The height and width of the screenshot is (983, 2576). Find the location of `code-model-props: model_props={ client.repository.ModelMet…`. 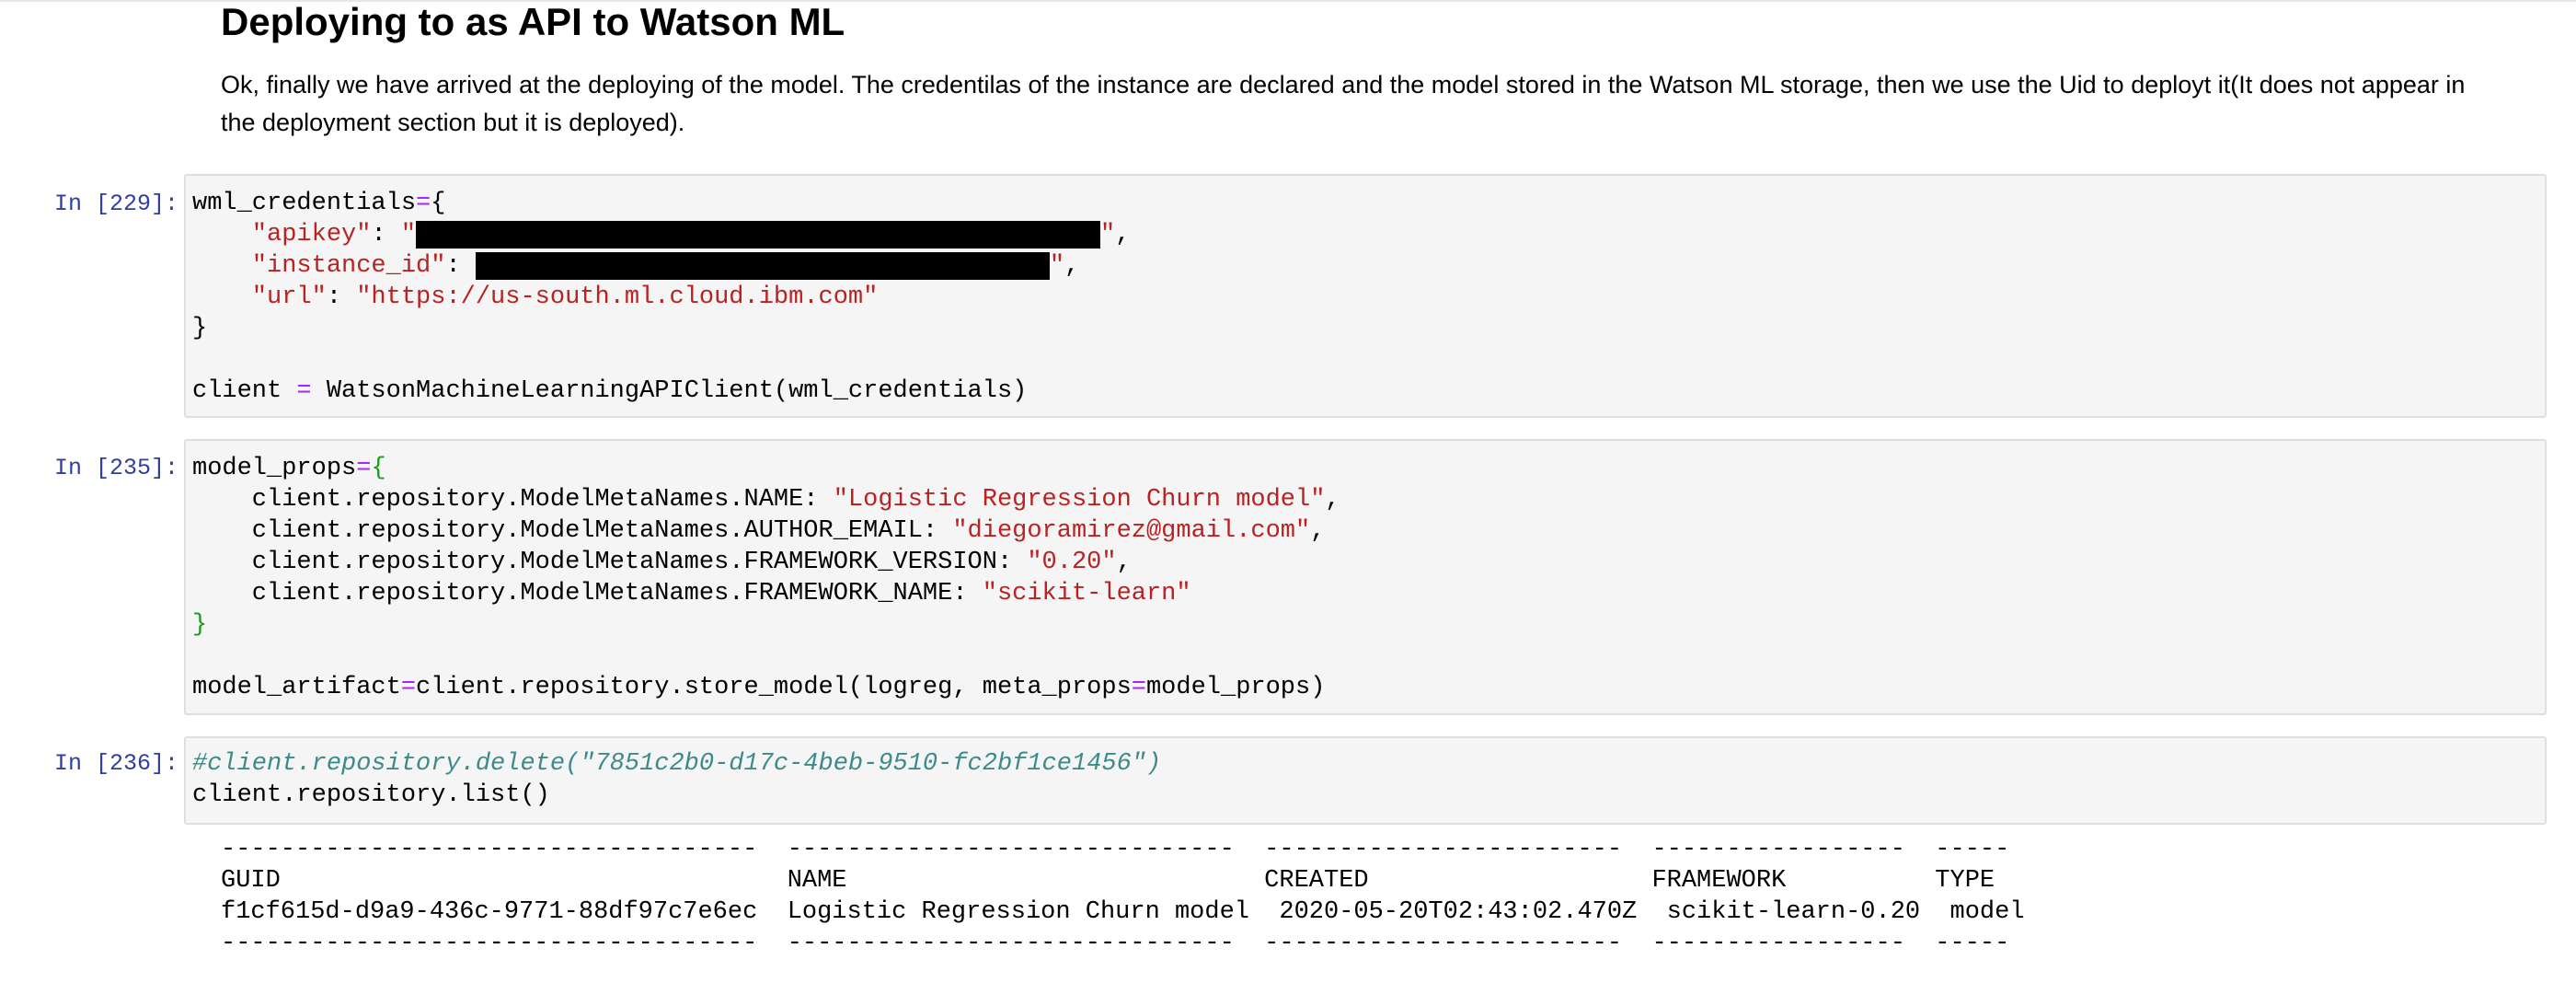

code-model-props: model_props={ client.repository.ModelMet… is located at coordinates (766, 578).